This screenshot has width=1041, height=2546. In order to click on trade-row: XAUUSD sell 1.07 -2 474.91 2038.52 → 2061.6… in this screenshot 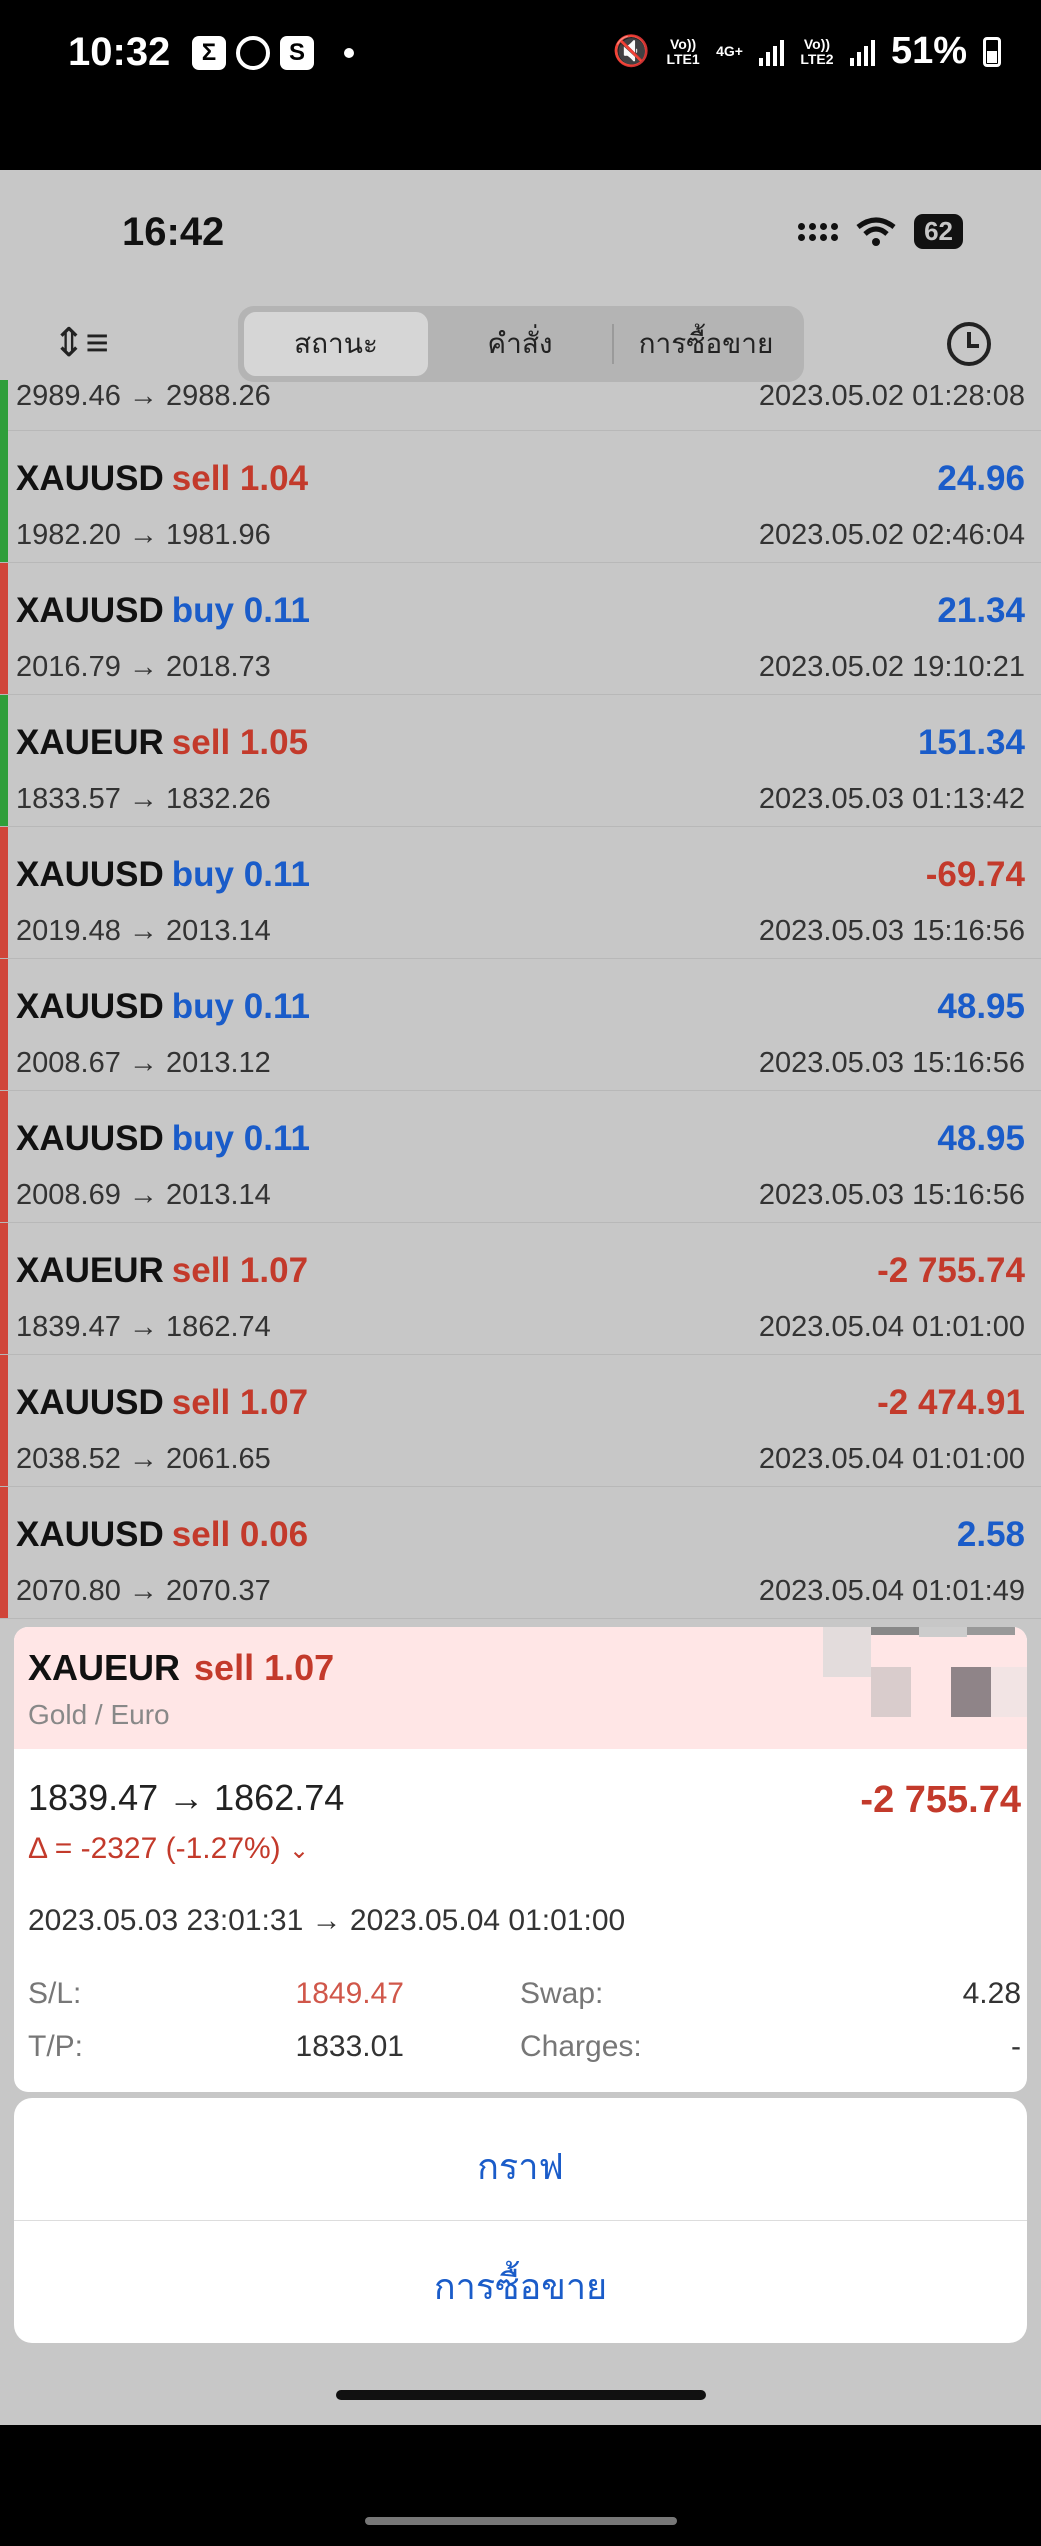, I will do `click(520, 1421)`.